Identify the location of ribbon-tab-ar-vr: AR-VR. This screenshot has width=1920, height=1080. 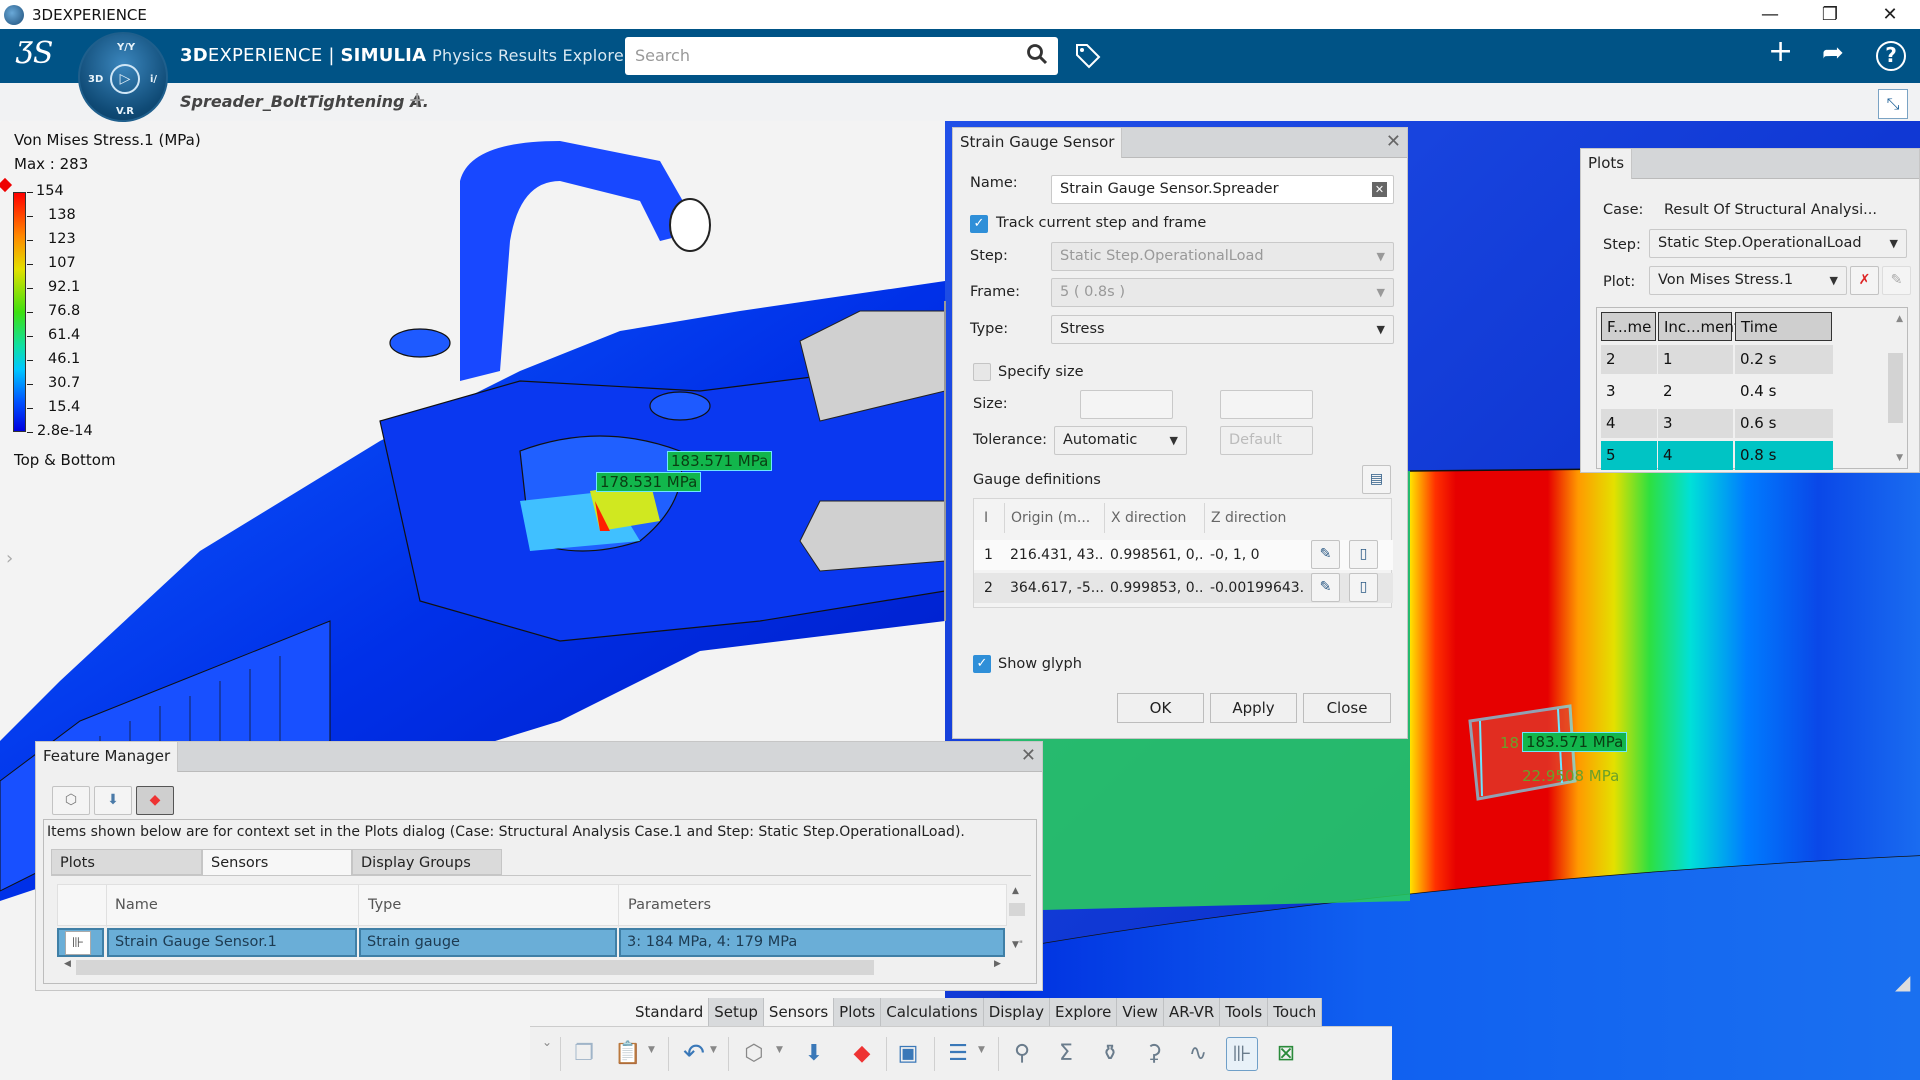
(1192, 1012).